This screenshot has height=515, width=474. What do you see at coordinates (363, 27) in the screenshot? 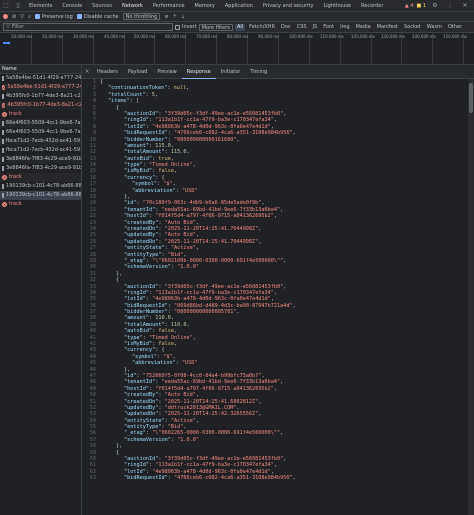
I see `filter-chip-media: Media` at bounding box center [363, 27].